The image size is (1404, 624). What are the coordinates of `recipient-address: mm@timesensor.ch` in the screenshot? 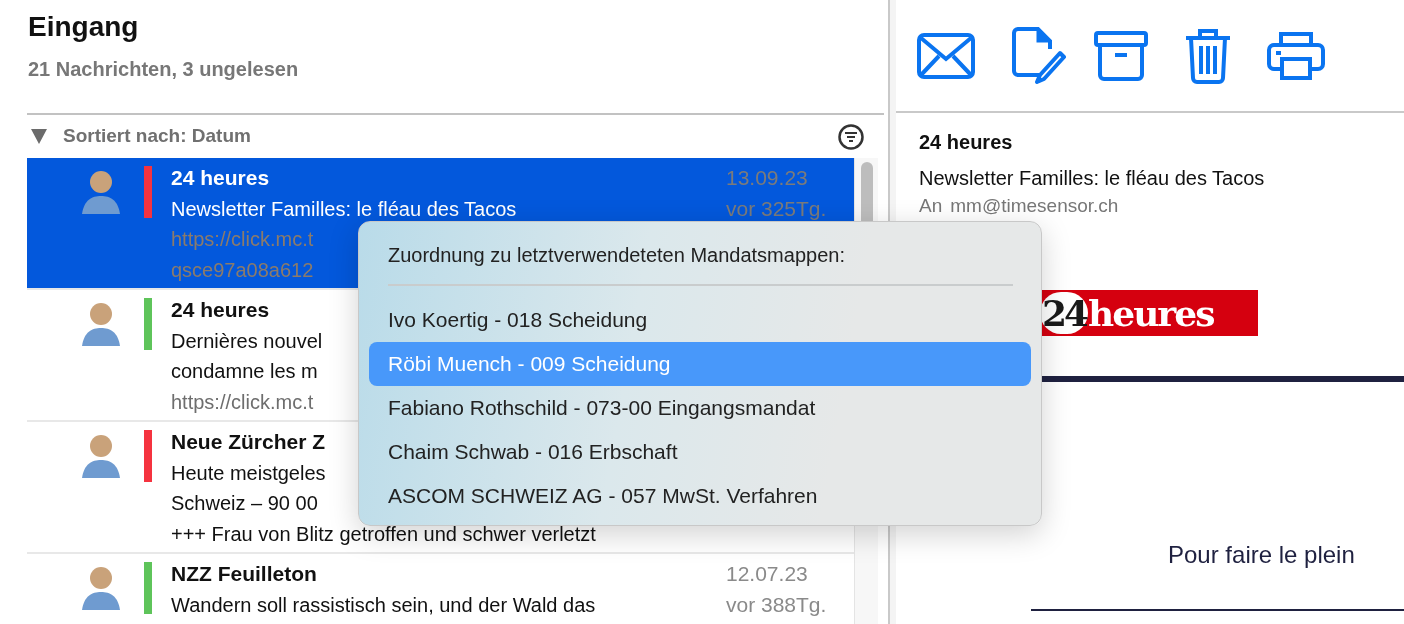 It's located at (1034, 205).